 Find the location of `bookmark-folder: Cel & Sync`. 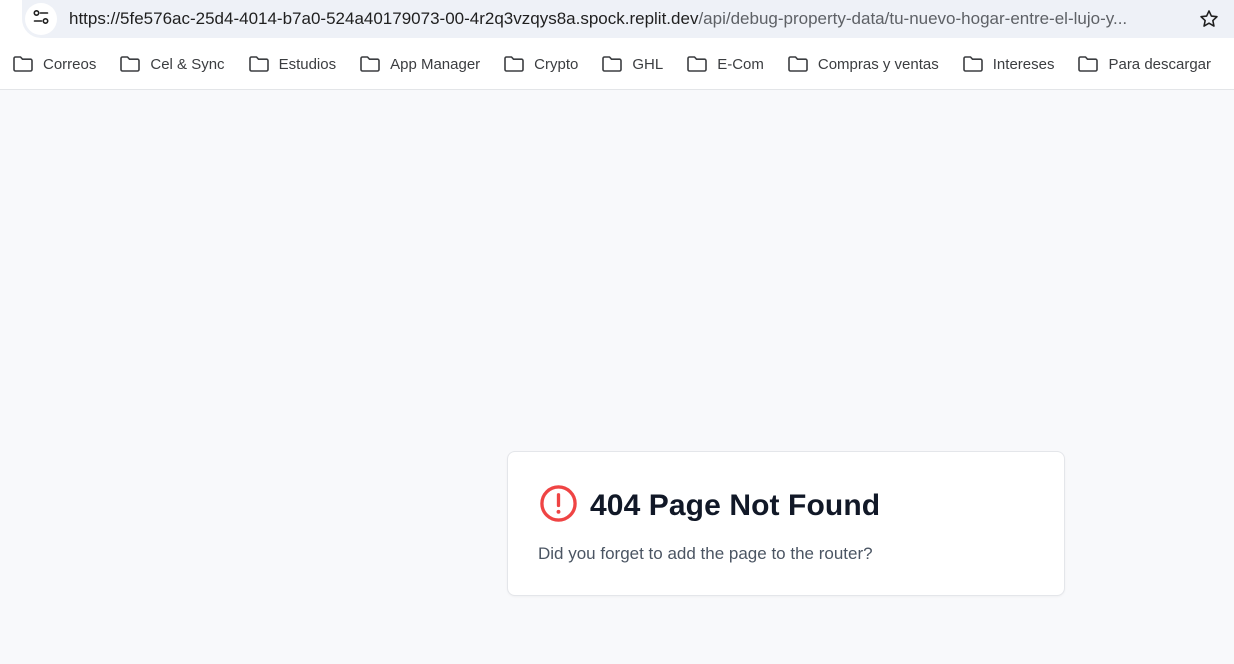

bookmark-folder: Cel & Sync is located at coordinates (171, 64).